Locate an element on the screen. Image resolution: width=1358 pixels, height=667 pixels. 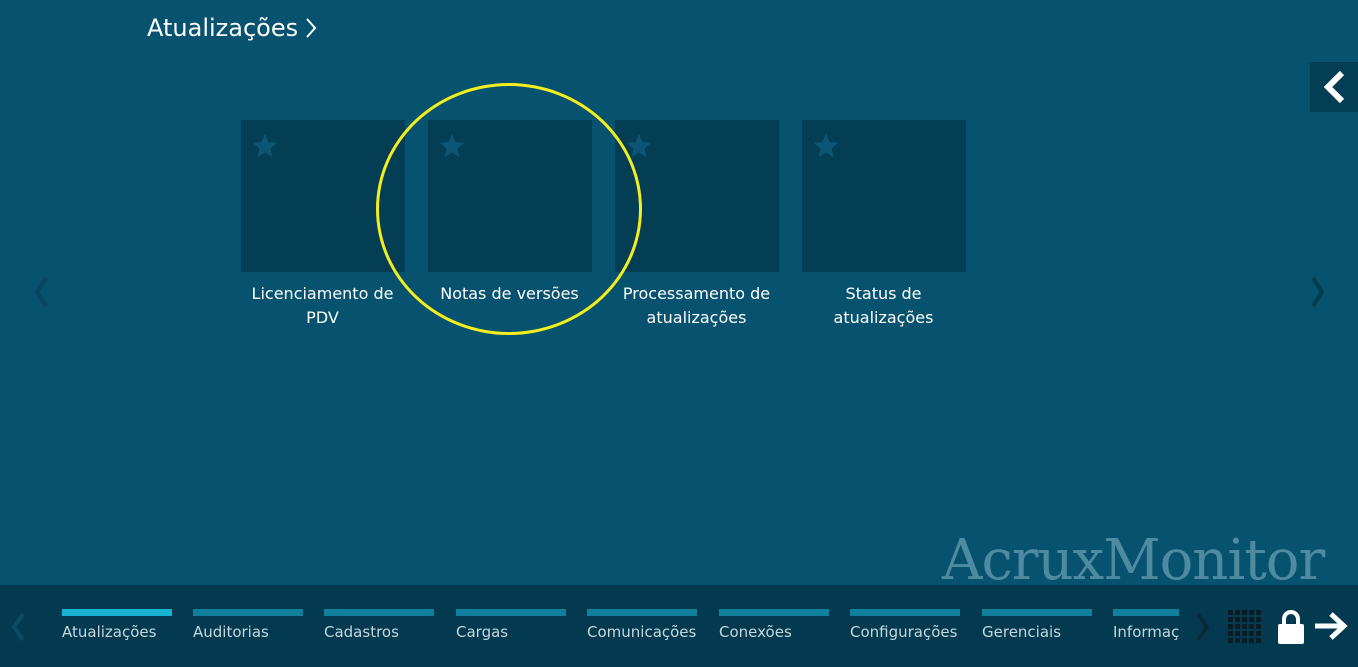
app-watermark: AcruxMonitor is located at coordinates (1133, 560).